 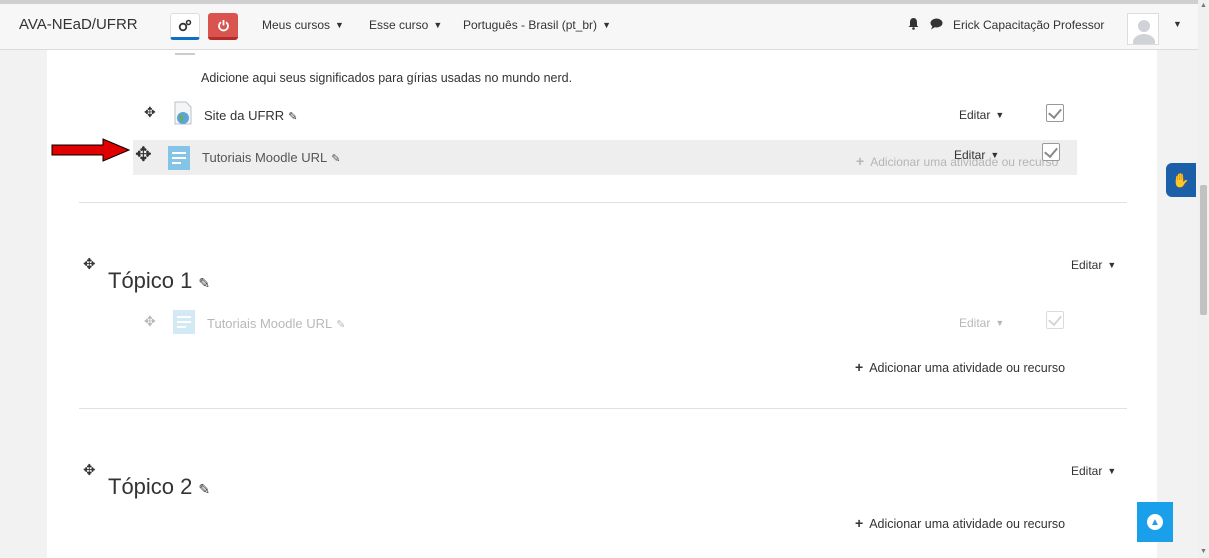 I want to click on chevron-up-icon: ▲, so click(x=1155, y=522).